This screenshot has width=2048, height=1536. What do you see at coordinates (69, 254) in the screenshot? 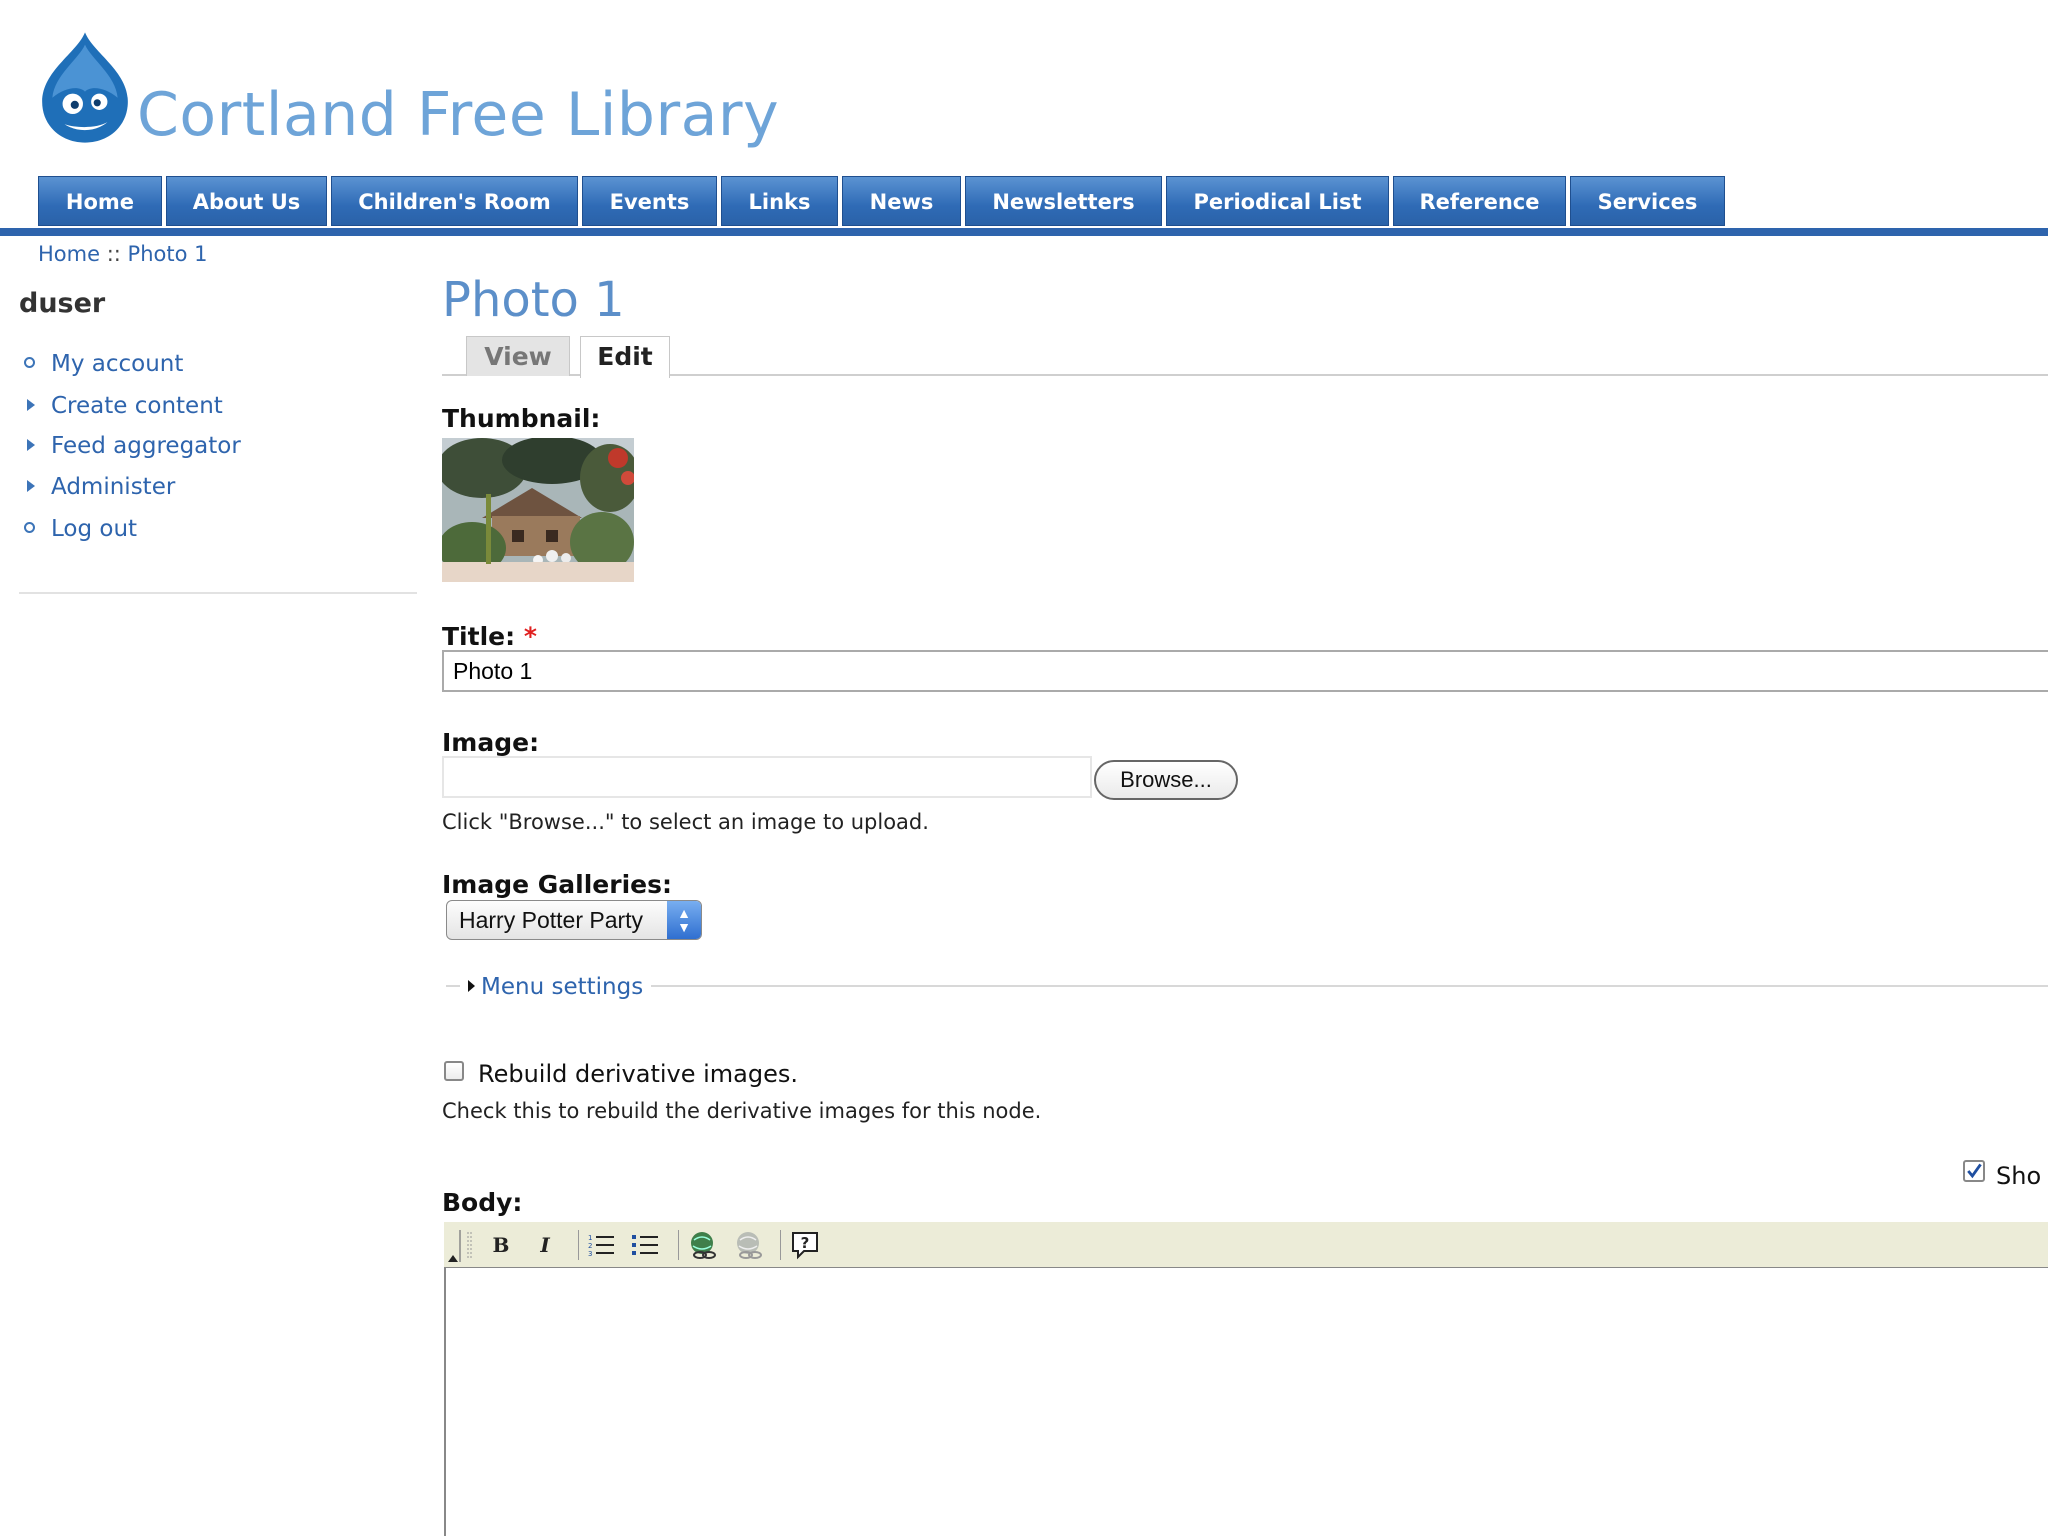
I see `breadcrumb-home: Home` at bounding box center [69, 254].